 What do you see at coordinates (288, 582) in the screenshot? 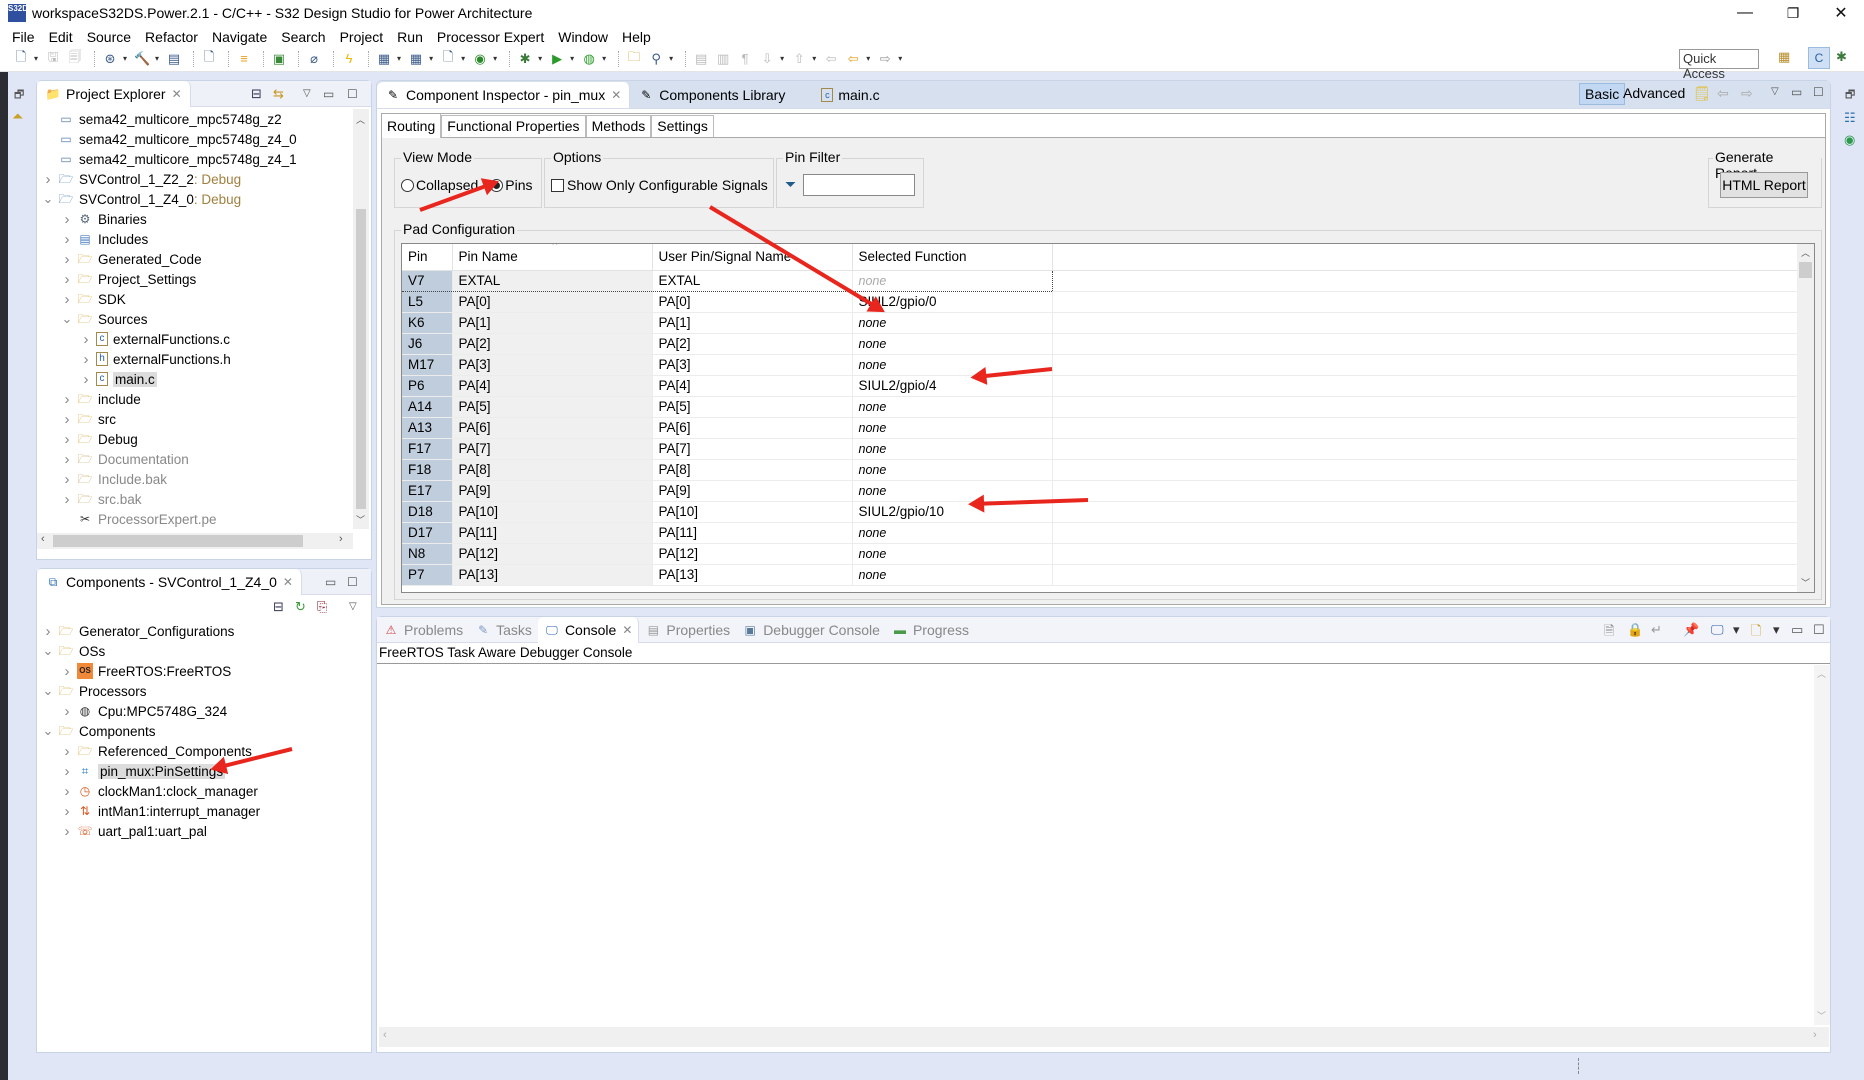
I see `close-icon: ✕` at bounding box center [288, 582].